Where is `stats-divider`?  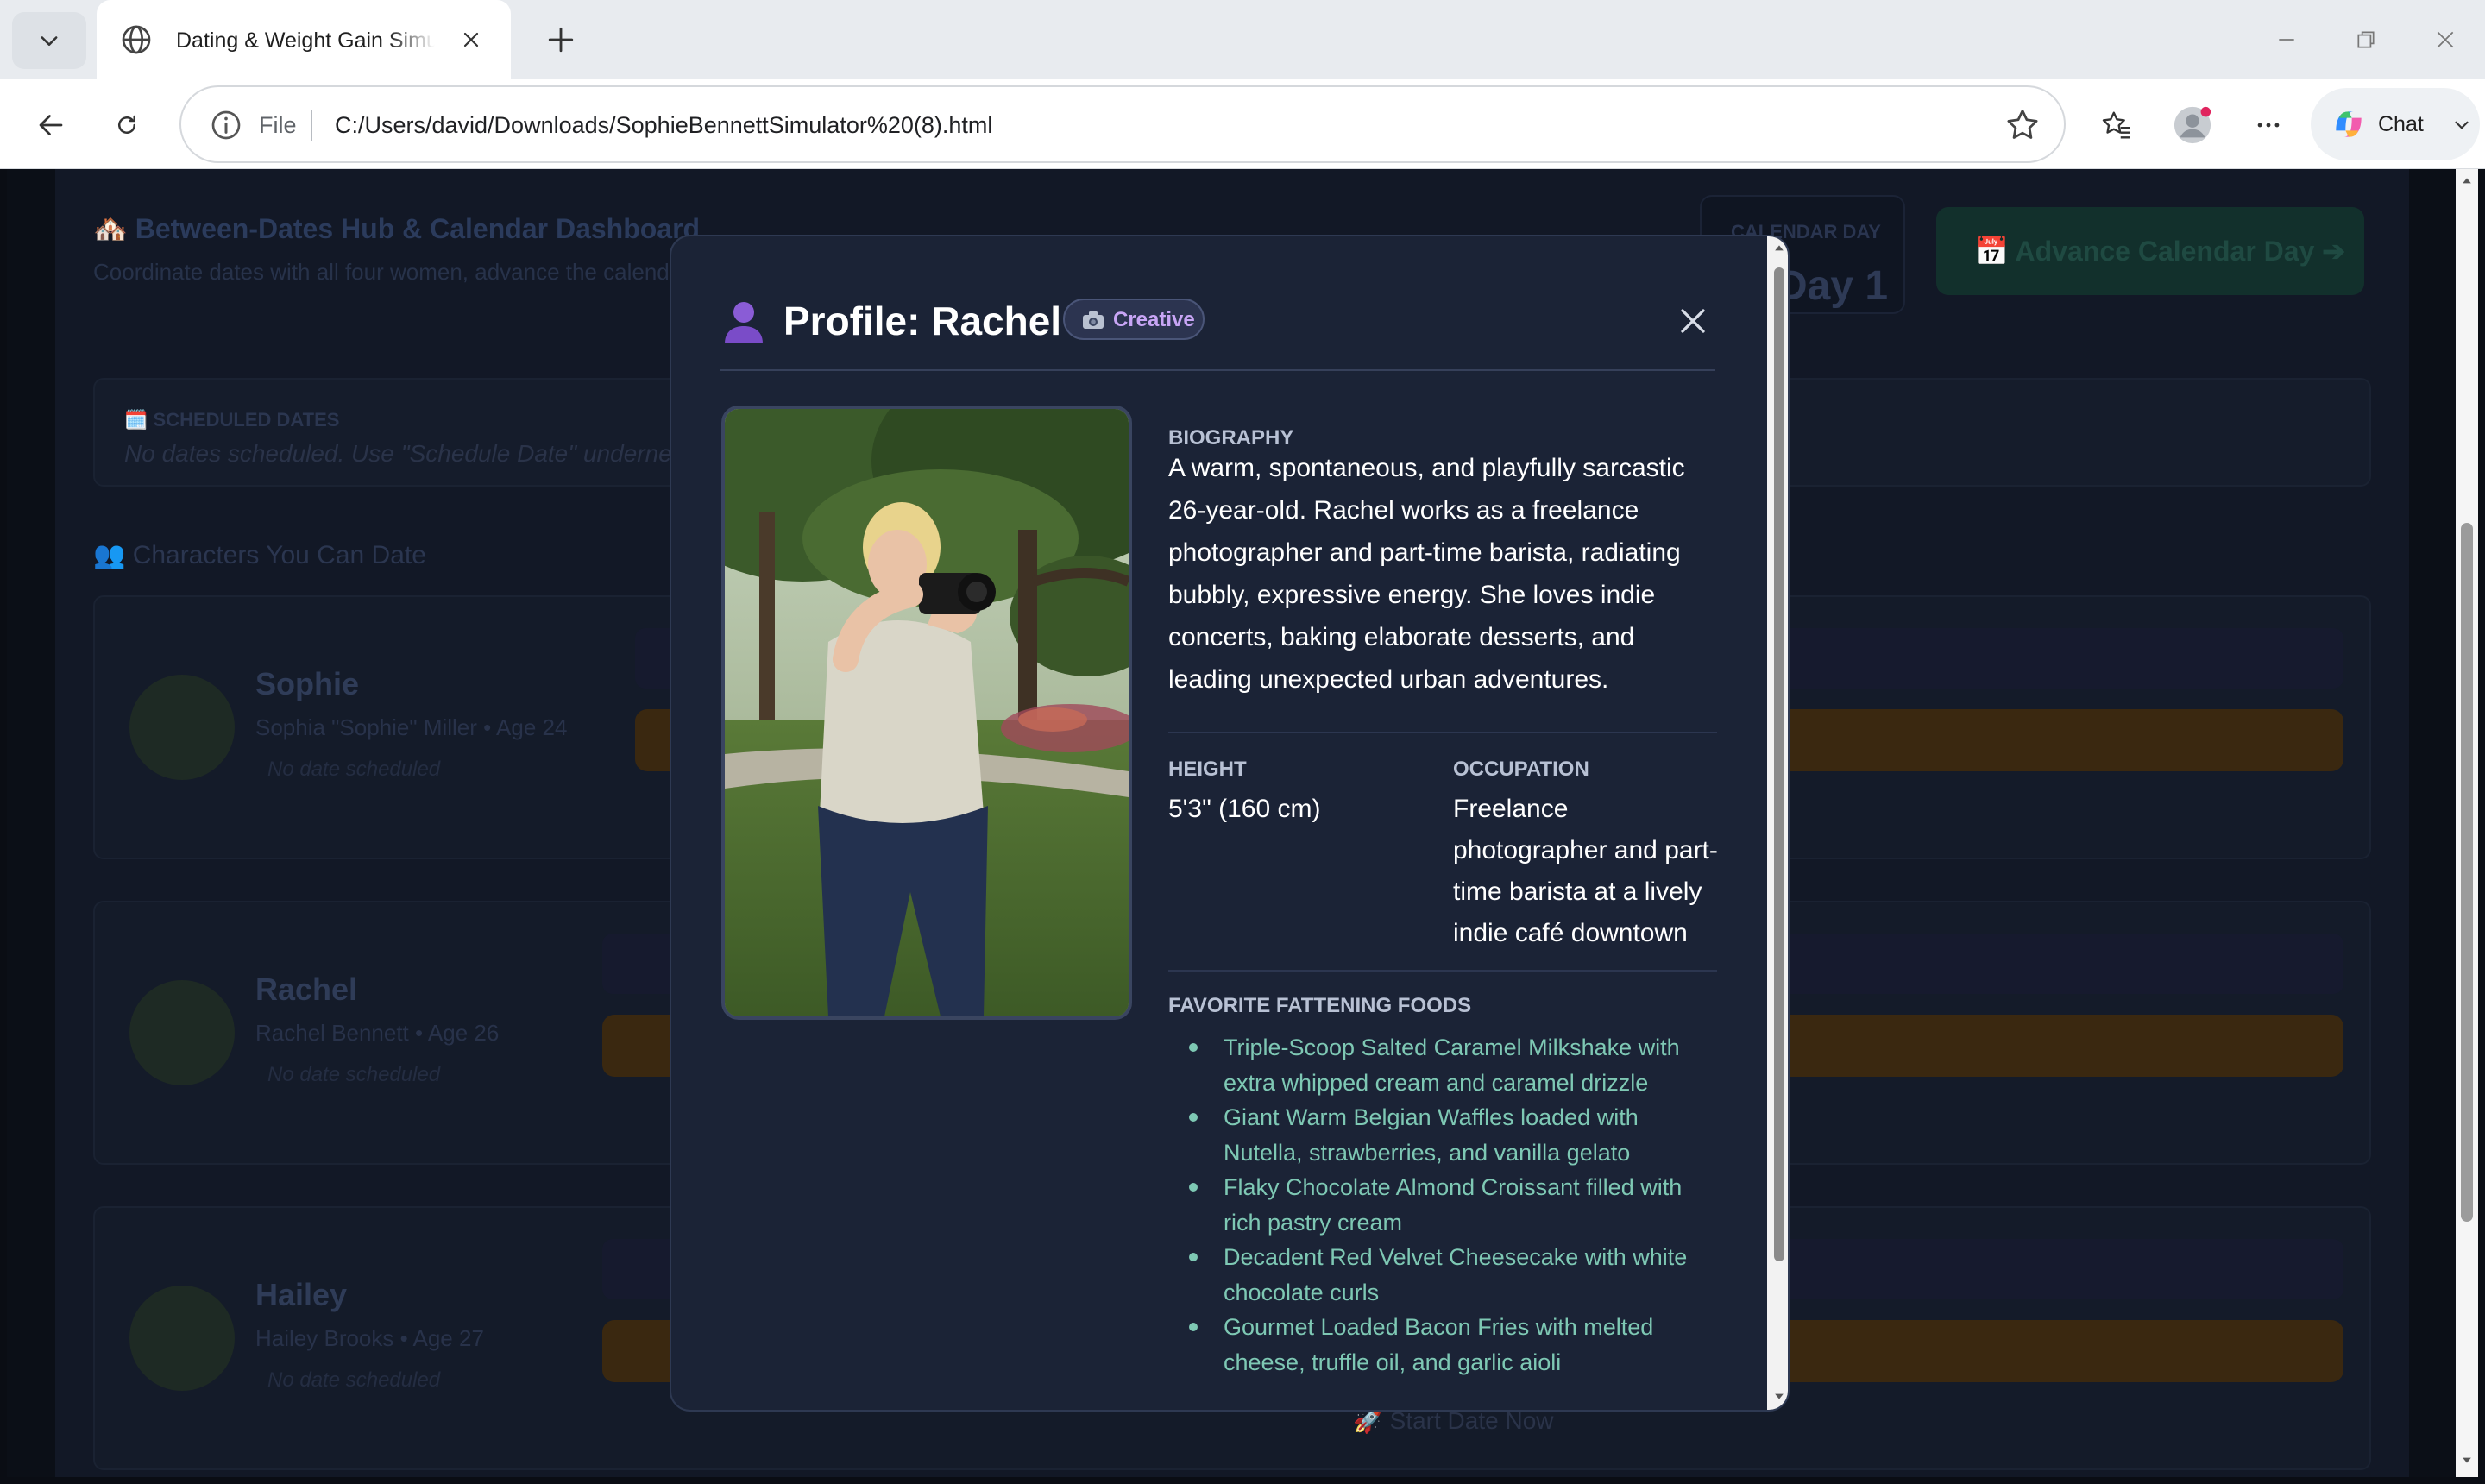
stats-divider is located at coordinates (1442, 971).